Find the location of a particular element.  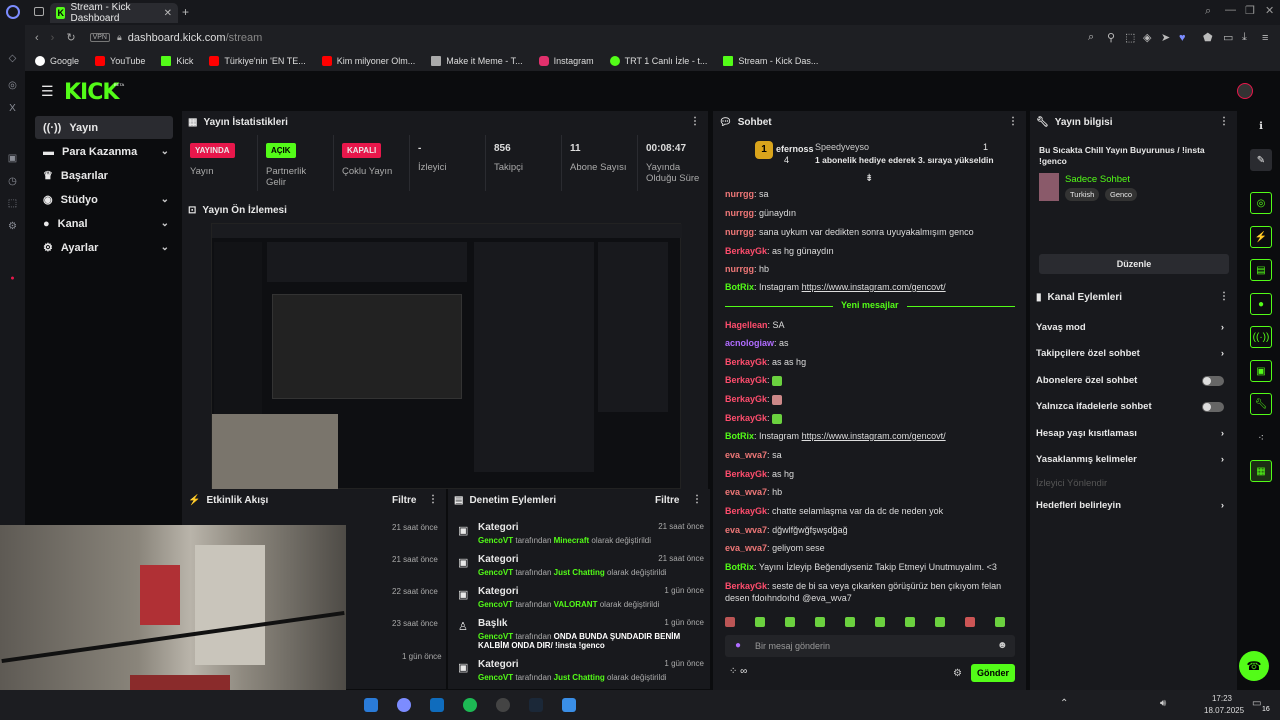

nav-kanal: ● Kanal ⌄ is located at coordinates (104, 223).